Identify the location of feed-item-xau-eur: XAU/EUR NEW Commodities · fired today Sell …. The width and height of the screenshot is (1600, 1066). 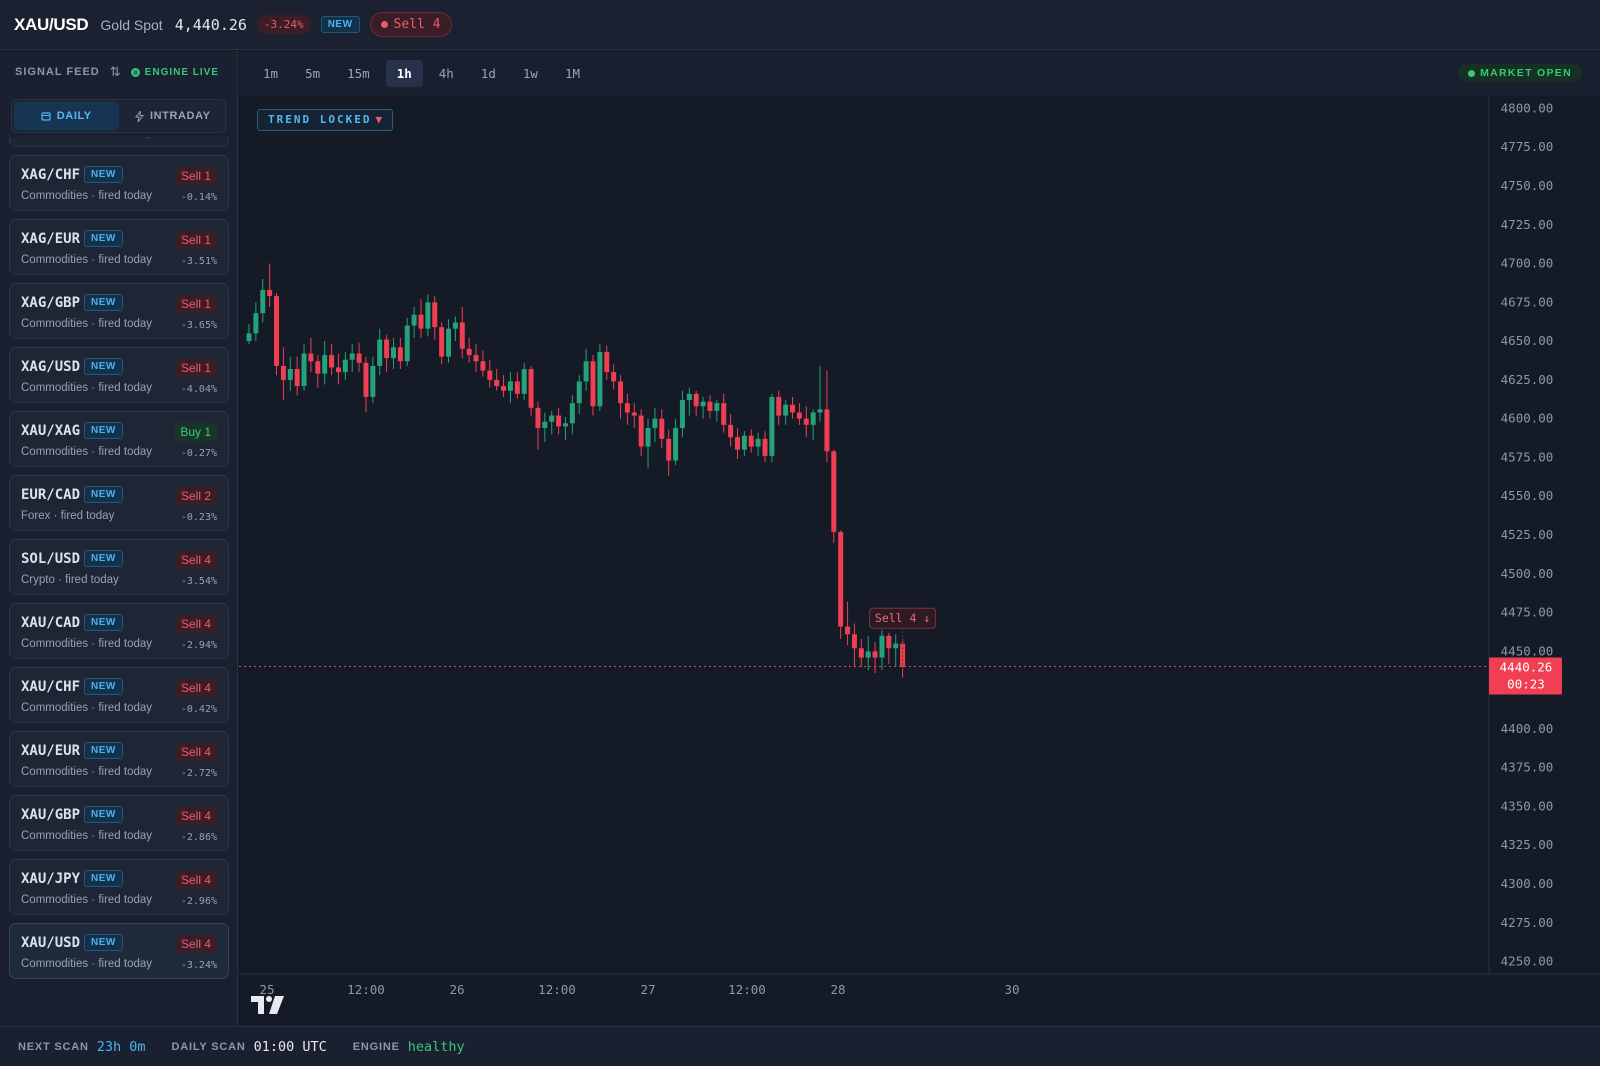
(119, 759).